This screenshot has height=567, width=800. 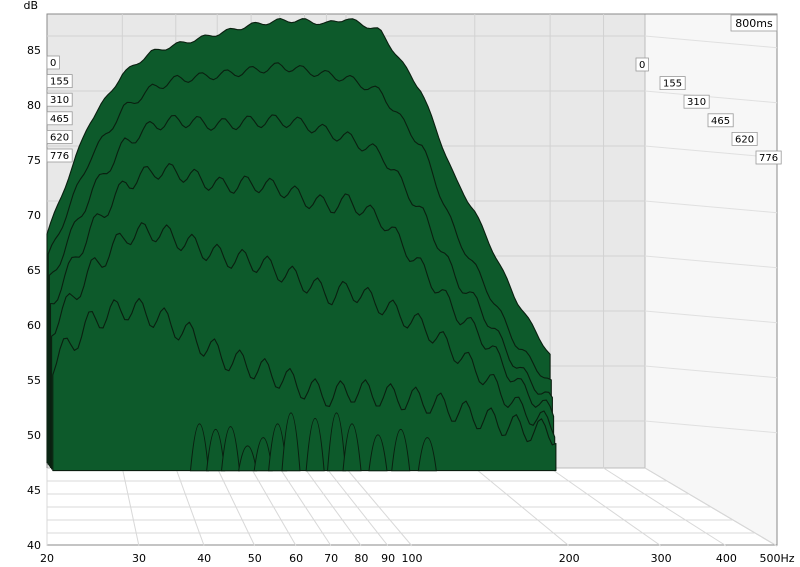 What do you see at coordinates (34, 380) in the screenshot?
I see `y-tick-label-55: 55` at bounding box center [34, 380].